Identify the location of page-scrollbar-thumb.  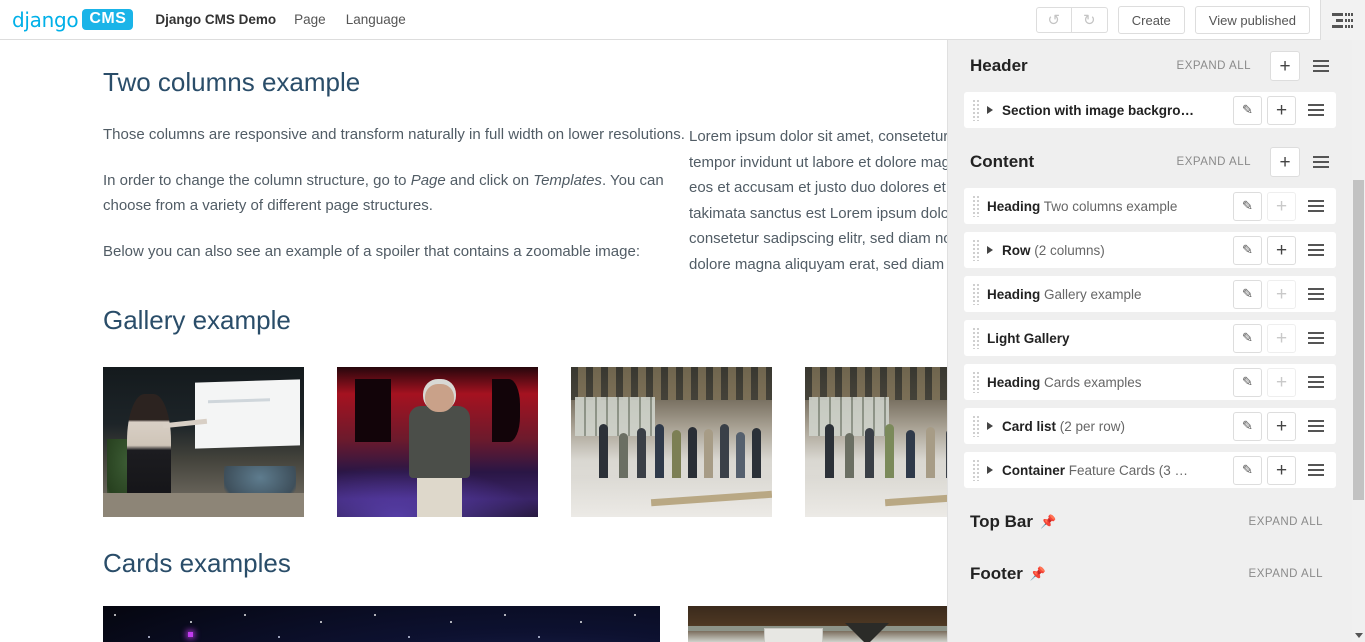
(1358, 340).